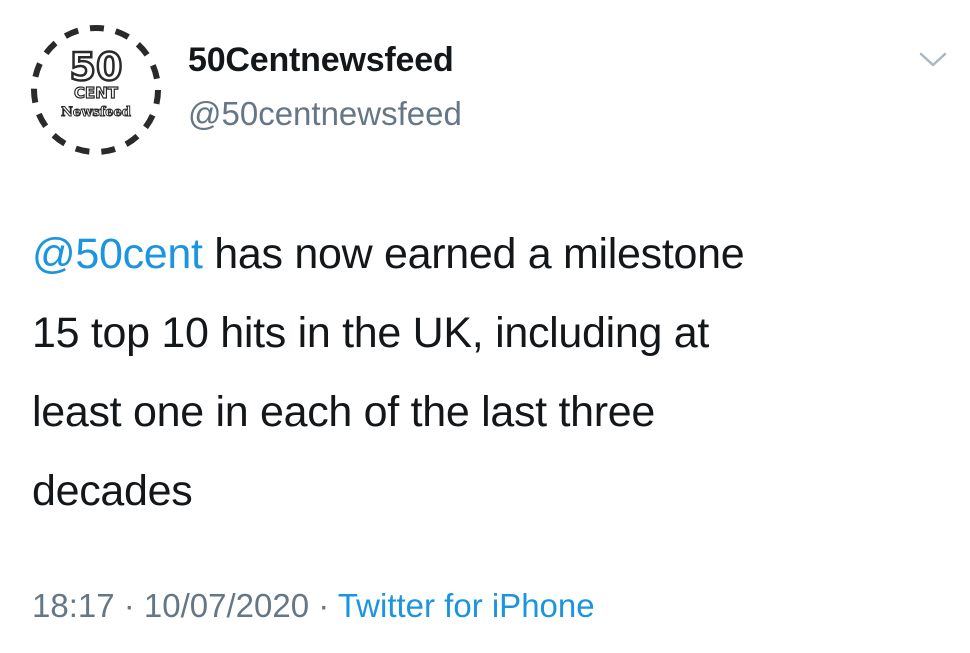  Describe the element at coordinates (325, 87) in the screenshot. I see `tweet-header: 50Centnewsfeed @50centnewsfeed` at that location.